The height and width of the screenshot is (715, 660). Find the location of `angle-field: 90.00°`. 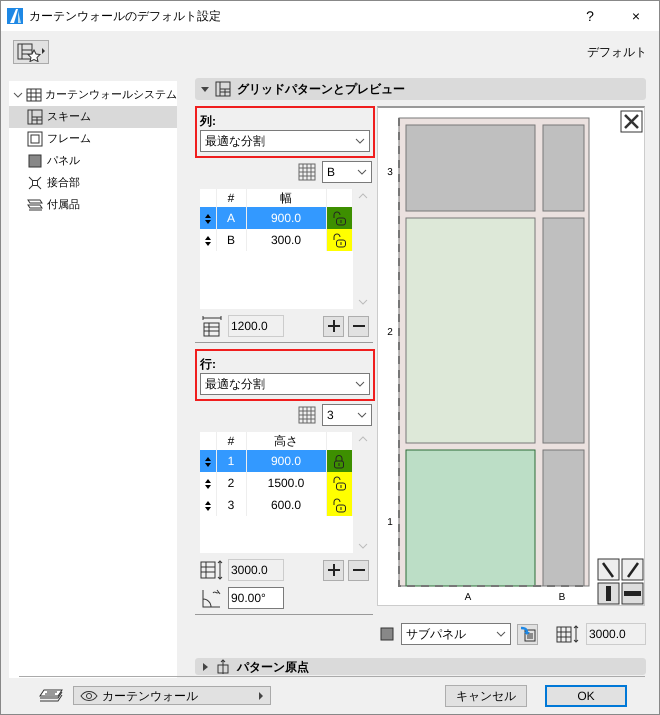

angle-field: 90.00° is located at coordinates (256, 598).